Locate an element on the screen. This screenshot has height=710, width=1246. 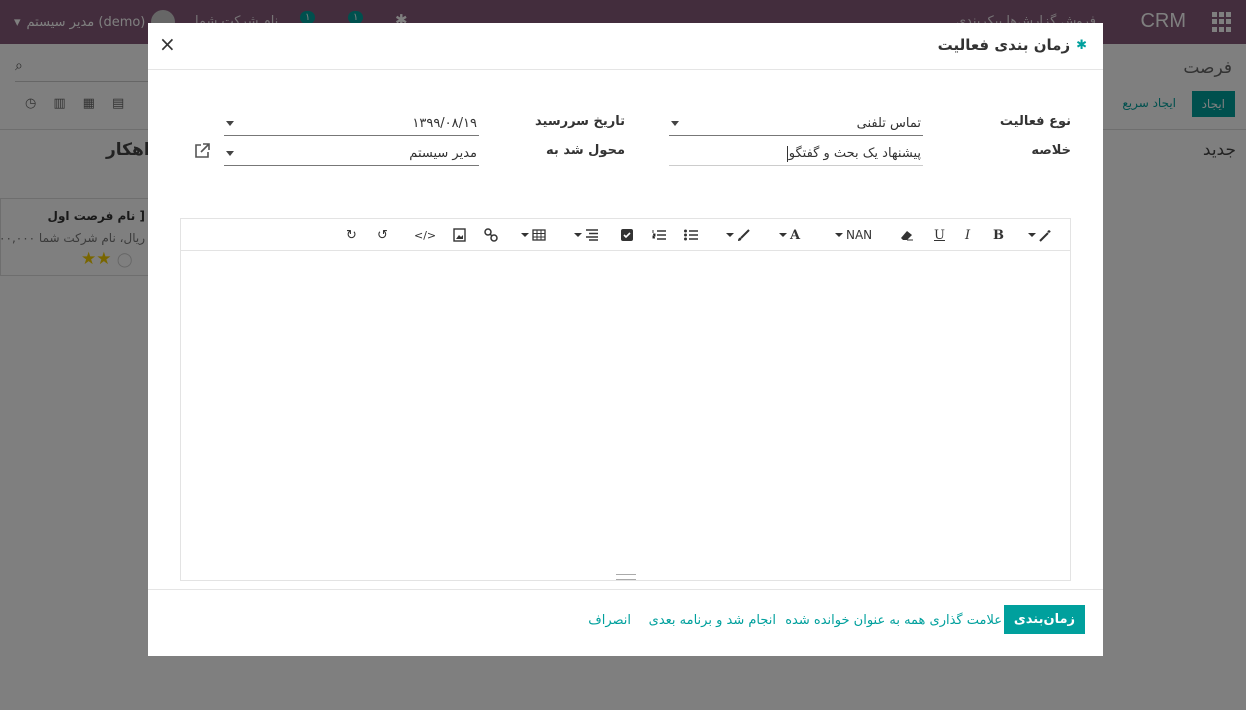
activity-type-value: تماس تلفنی is located at coordinates (888, 123).